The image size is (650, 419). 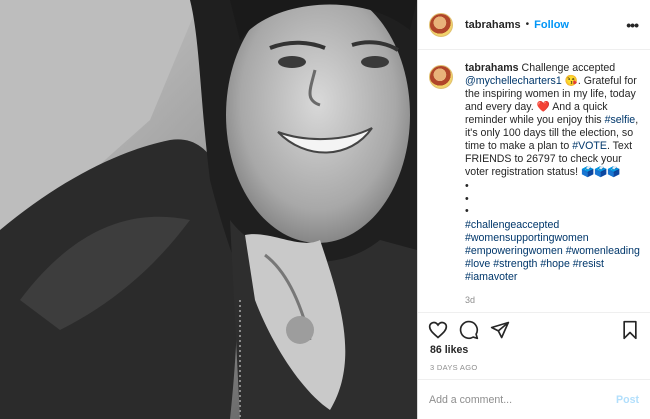 I want to click on post-header: tabrahams • Follow •••, so click(x=534, y=25).